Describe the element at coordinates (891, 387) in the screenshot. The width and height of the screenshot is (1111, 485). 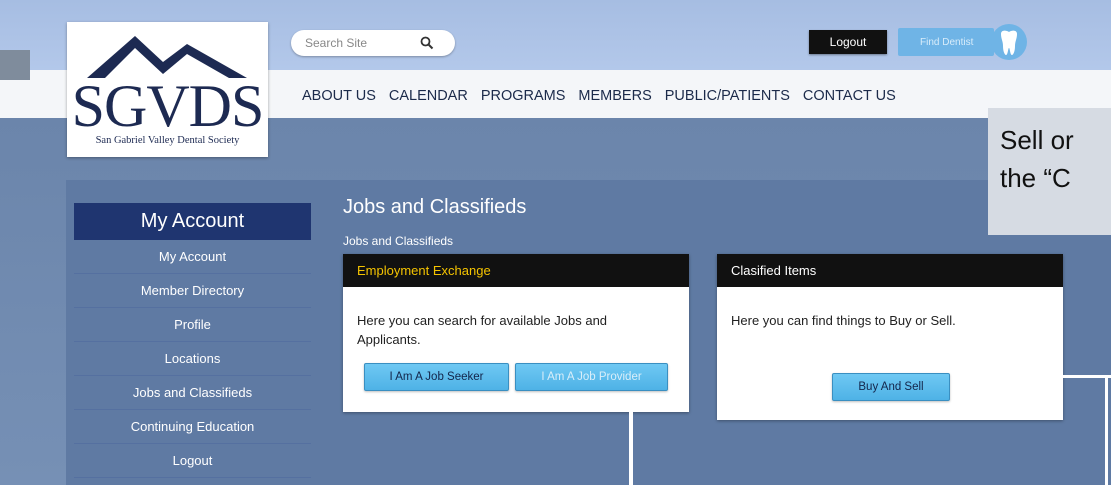
I see `buy-and-sell-button: Buy And Sell` at that location.